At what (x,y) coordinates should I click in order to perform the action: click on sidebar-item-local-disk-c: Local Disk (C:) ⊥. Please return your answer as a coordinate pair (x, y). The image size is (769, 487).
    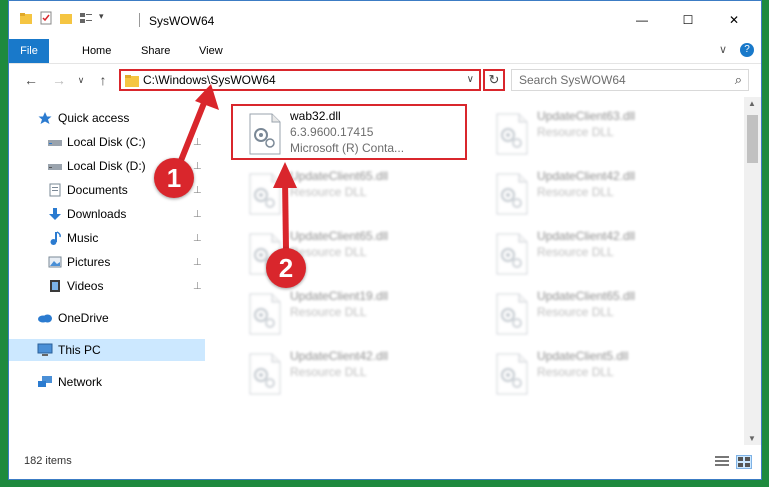
    Looking at the image, I should click on (107, 142).